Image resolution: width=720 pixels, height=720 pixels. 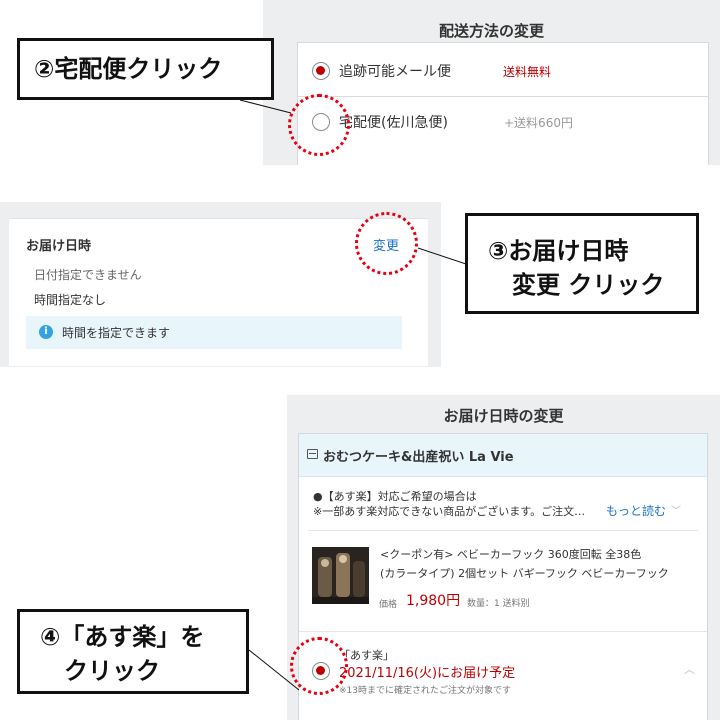 What do you see at coordinates (588, 285) in the screenshot?
I see `callout-step-3-line-2: 変更 クリック` at bounding box center [588, 285].